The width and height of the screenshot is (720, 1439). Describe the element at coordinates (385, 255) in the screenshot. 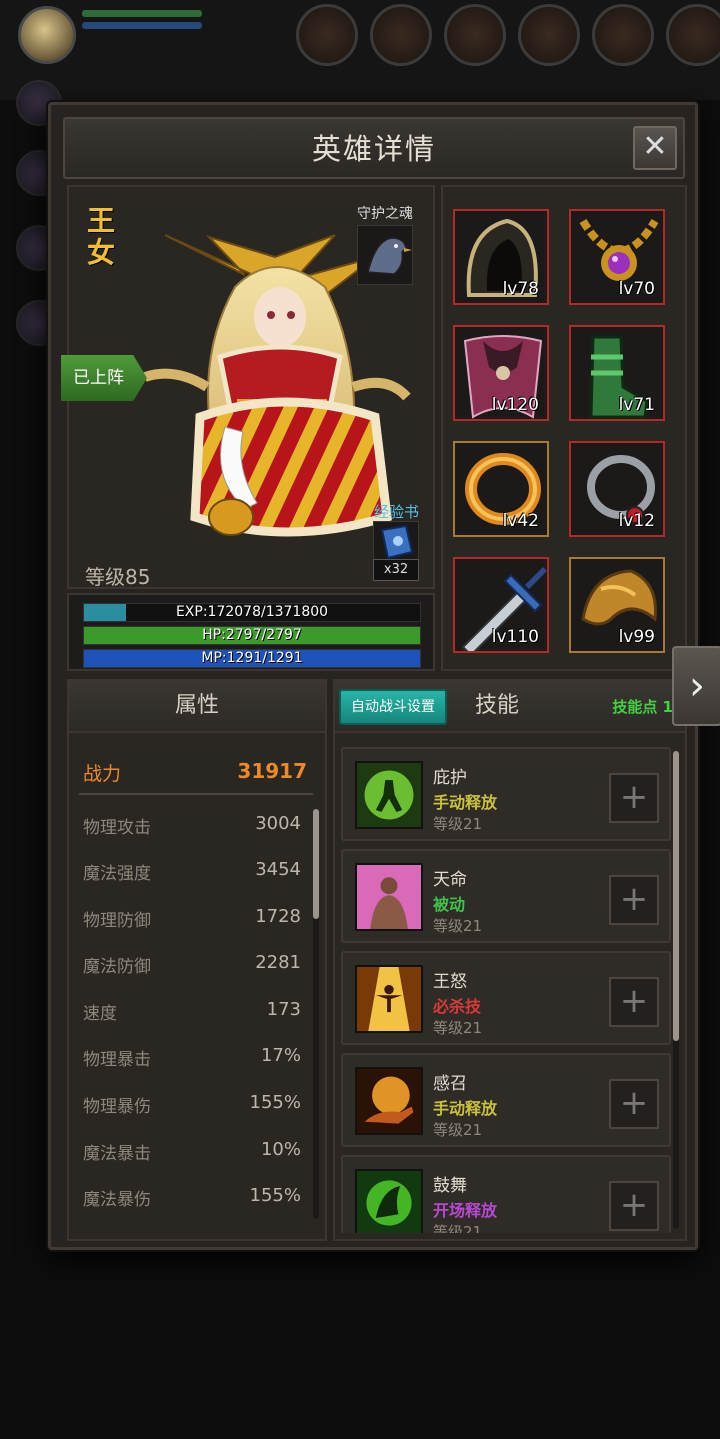

I see `guard-soul-slot` at that location.